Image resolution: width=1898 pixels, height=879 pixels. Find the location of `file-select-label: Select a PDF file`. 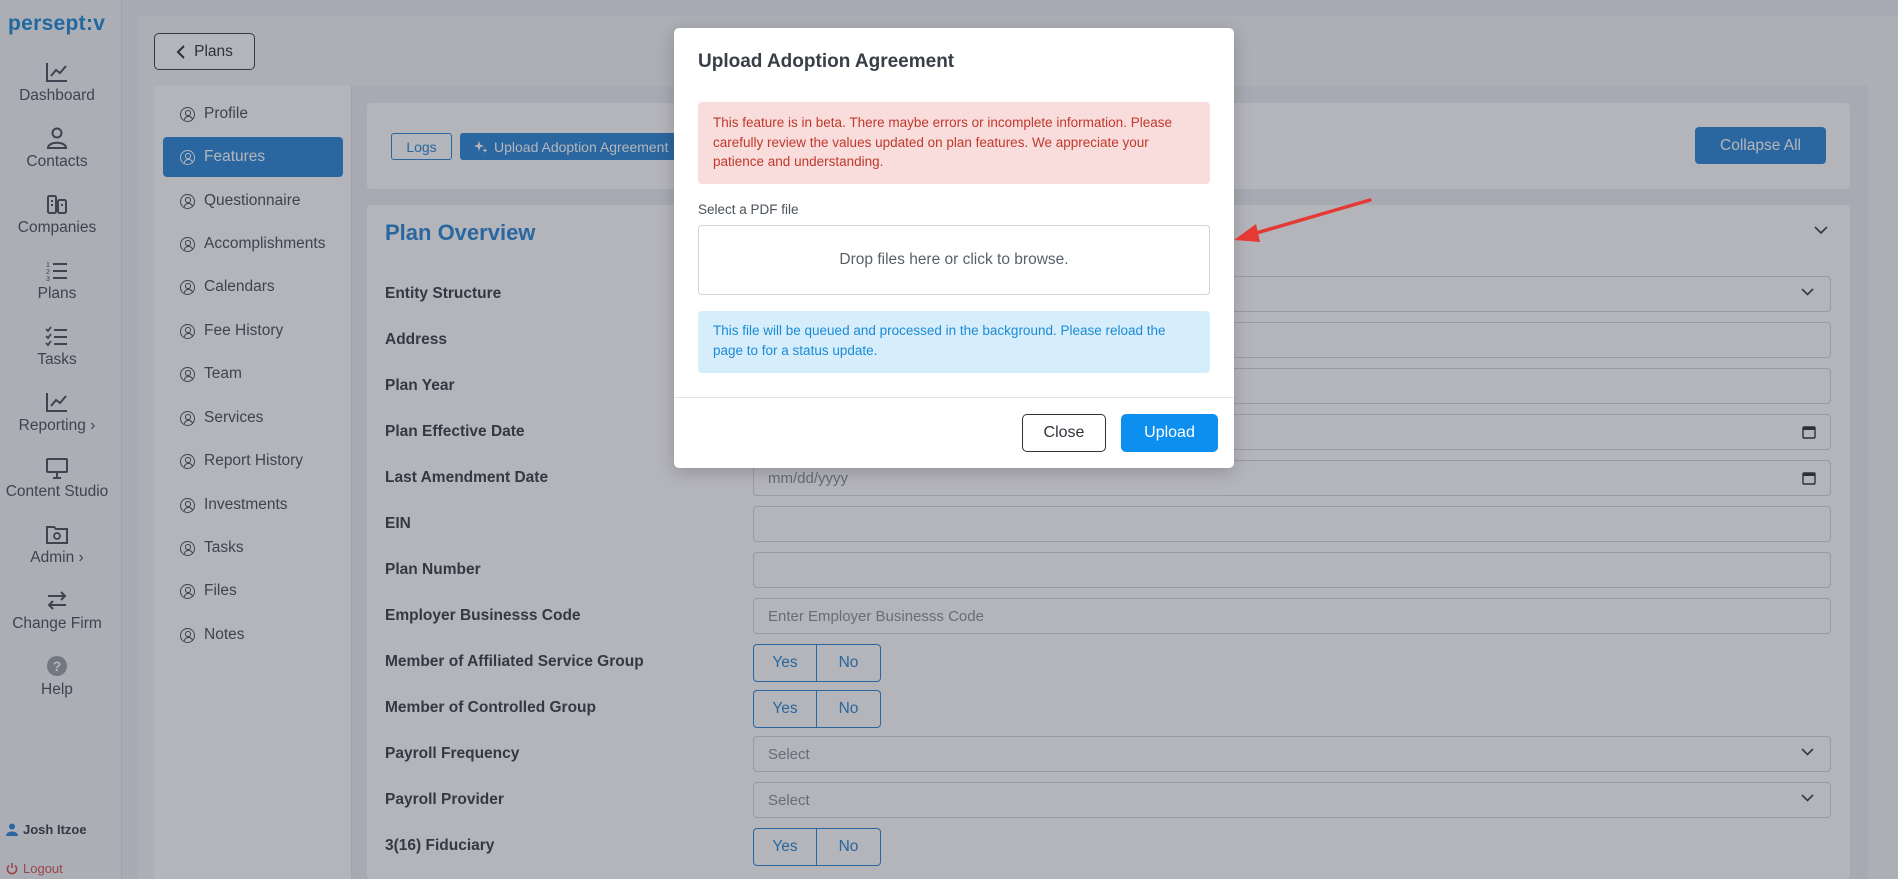

file-select-label: Select a PDF file is located at coordinates (748, 209).